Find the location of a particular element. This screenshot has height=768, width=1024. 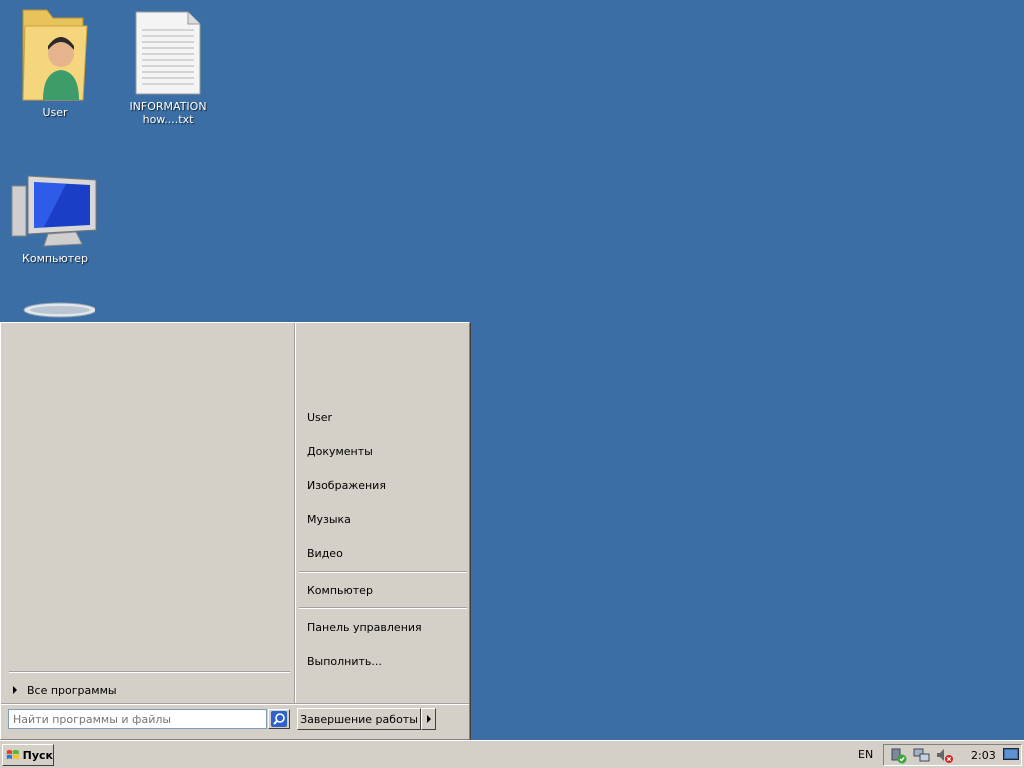

menu-item-user: User is located at coordinates (382, 417).